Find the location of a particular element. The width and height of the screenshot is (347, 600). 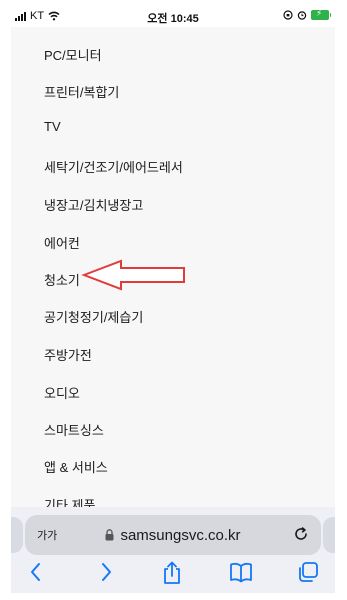

annotation-arrow-icon is located at coordinates (133, 275).